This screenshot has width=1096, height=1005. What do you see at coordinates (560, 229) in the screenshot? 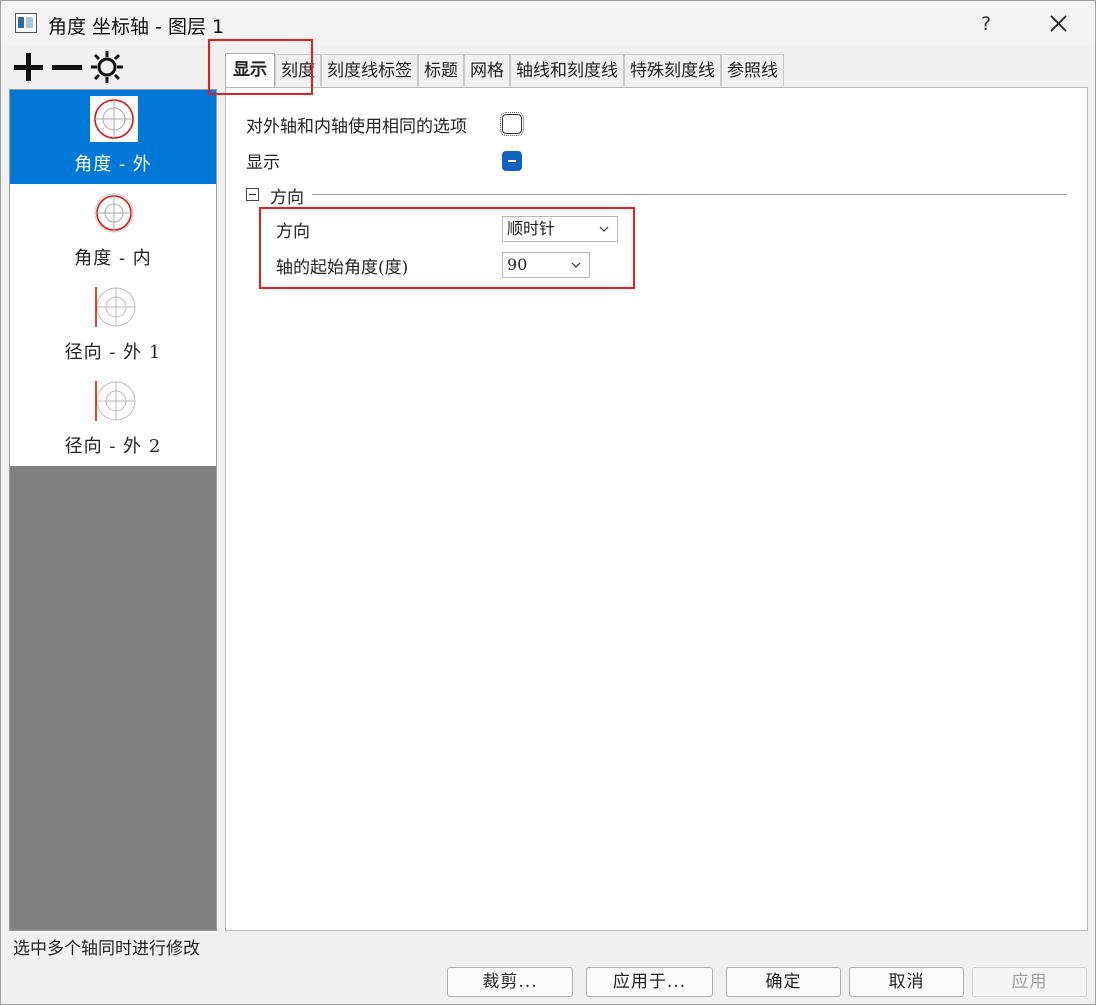
I see `direction-dropdown: 顺时针` at bounding box center [560, 229].